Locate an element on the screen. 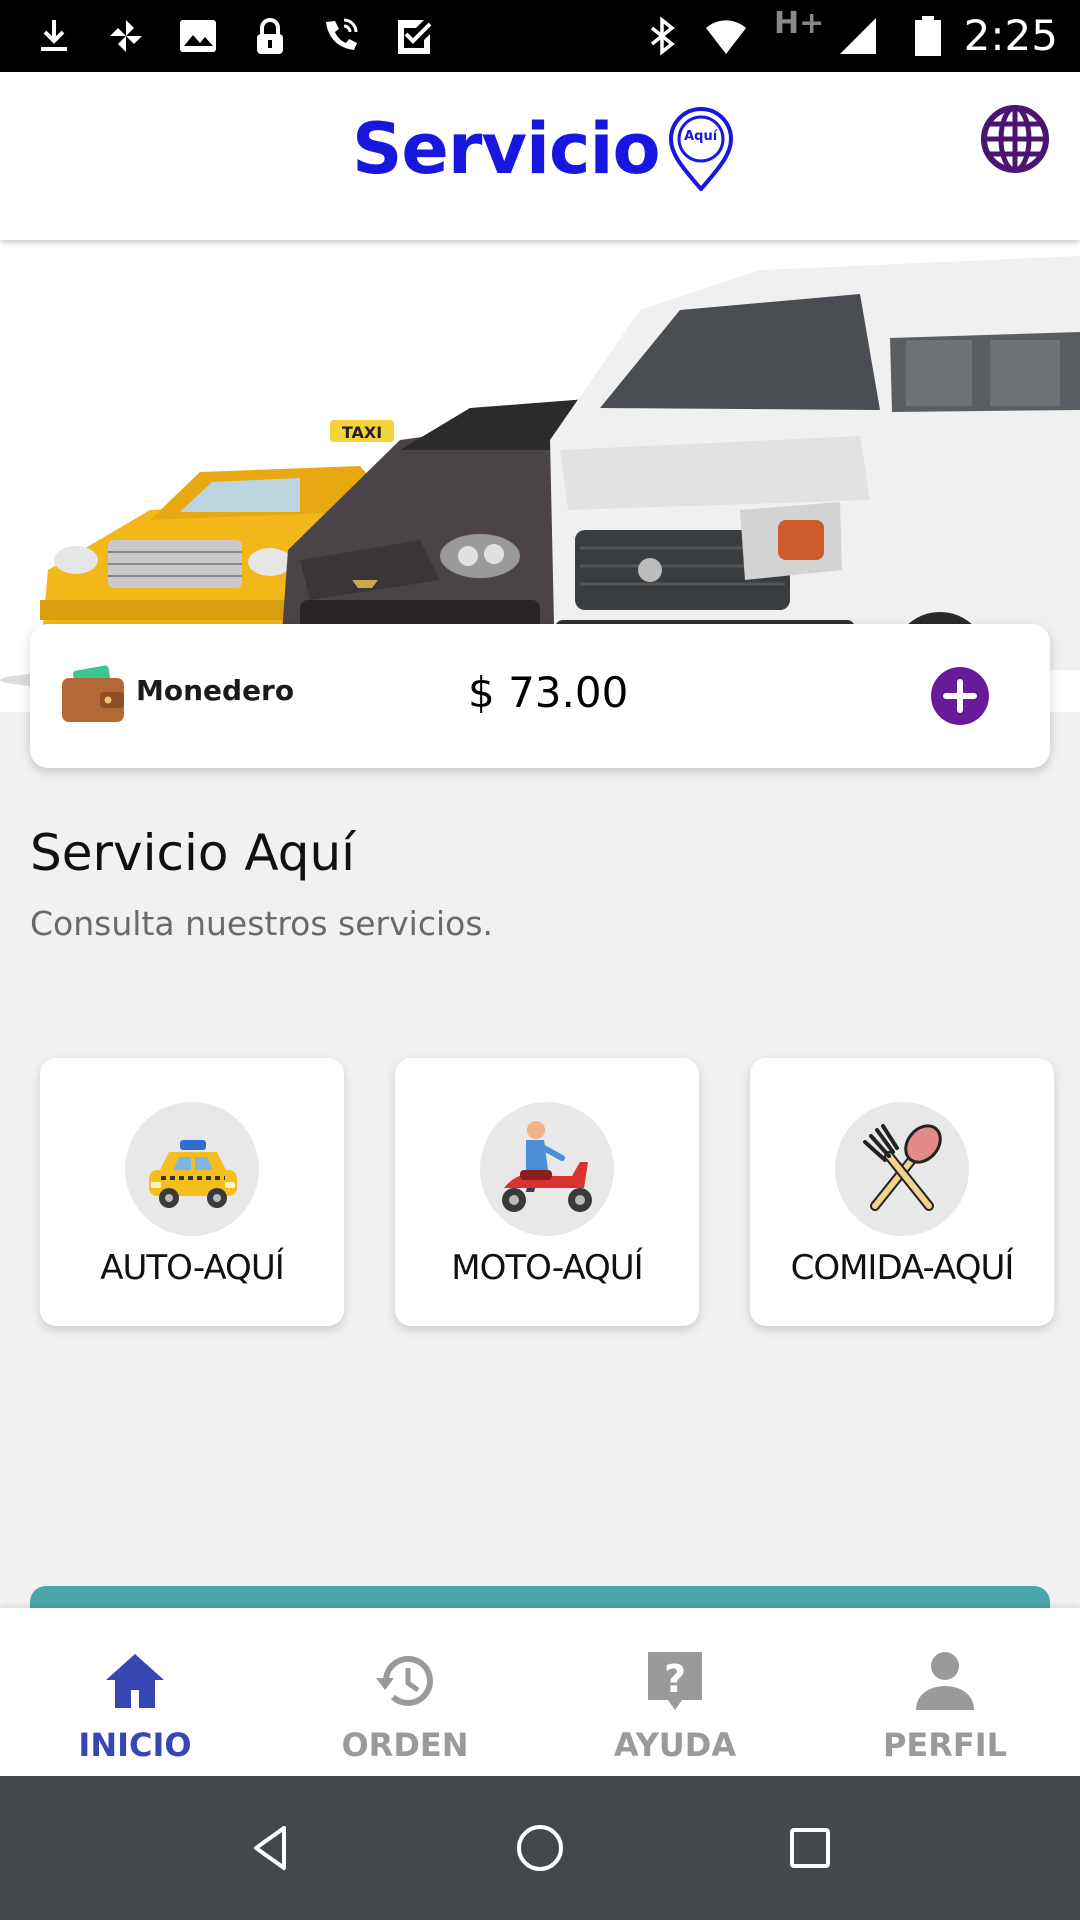 The height and width of the screenshot is (1920, 1080). section-title: Servicio Aquí is located at coordinates (193, 853).